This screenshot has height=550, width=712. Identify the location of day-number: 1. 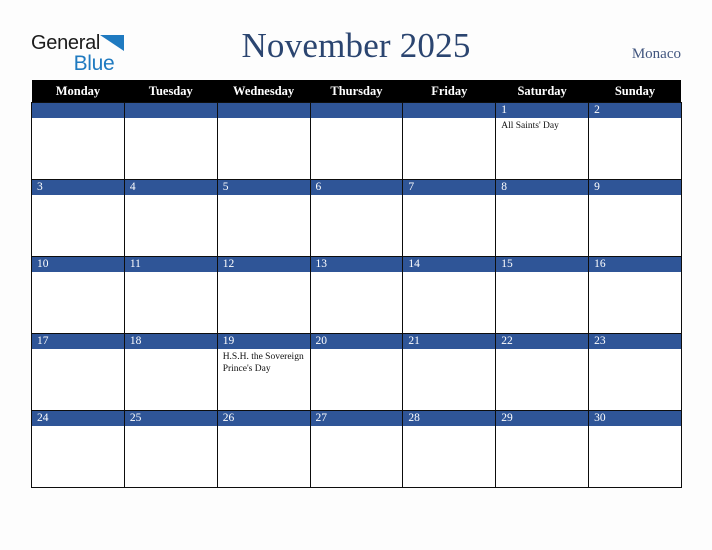
(542, 110).